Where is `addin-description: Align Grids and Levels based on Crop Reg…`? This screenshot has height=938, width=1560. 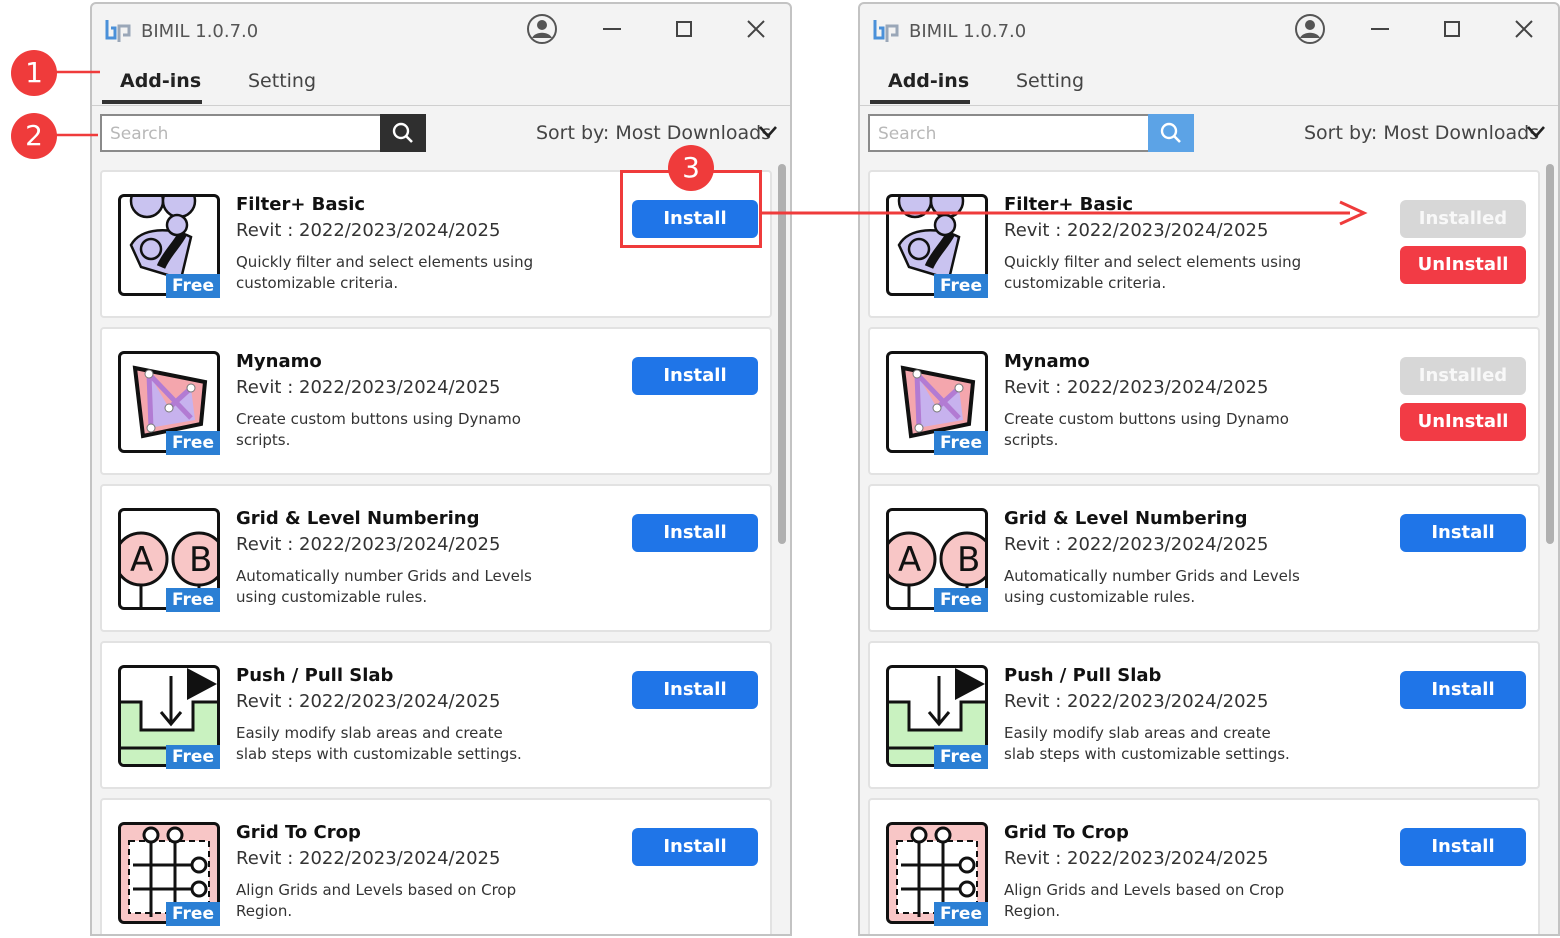 addin-description: Align Grids and Levels based on Crop Reg… is located at coordinates (1144, 900).